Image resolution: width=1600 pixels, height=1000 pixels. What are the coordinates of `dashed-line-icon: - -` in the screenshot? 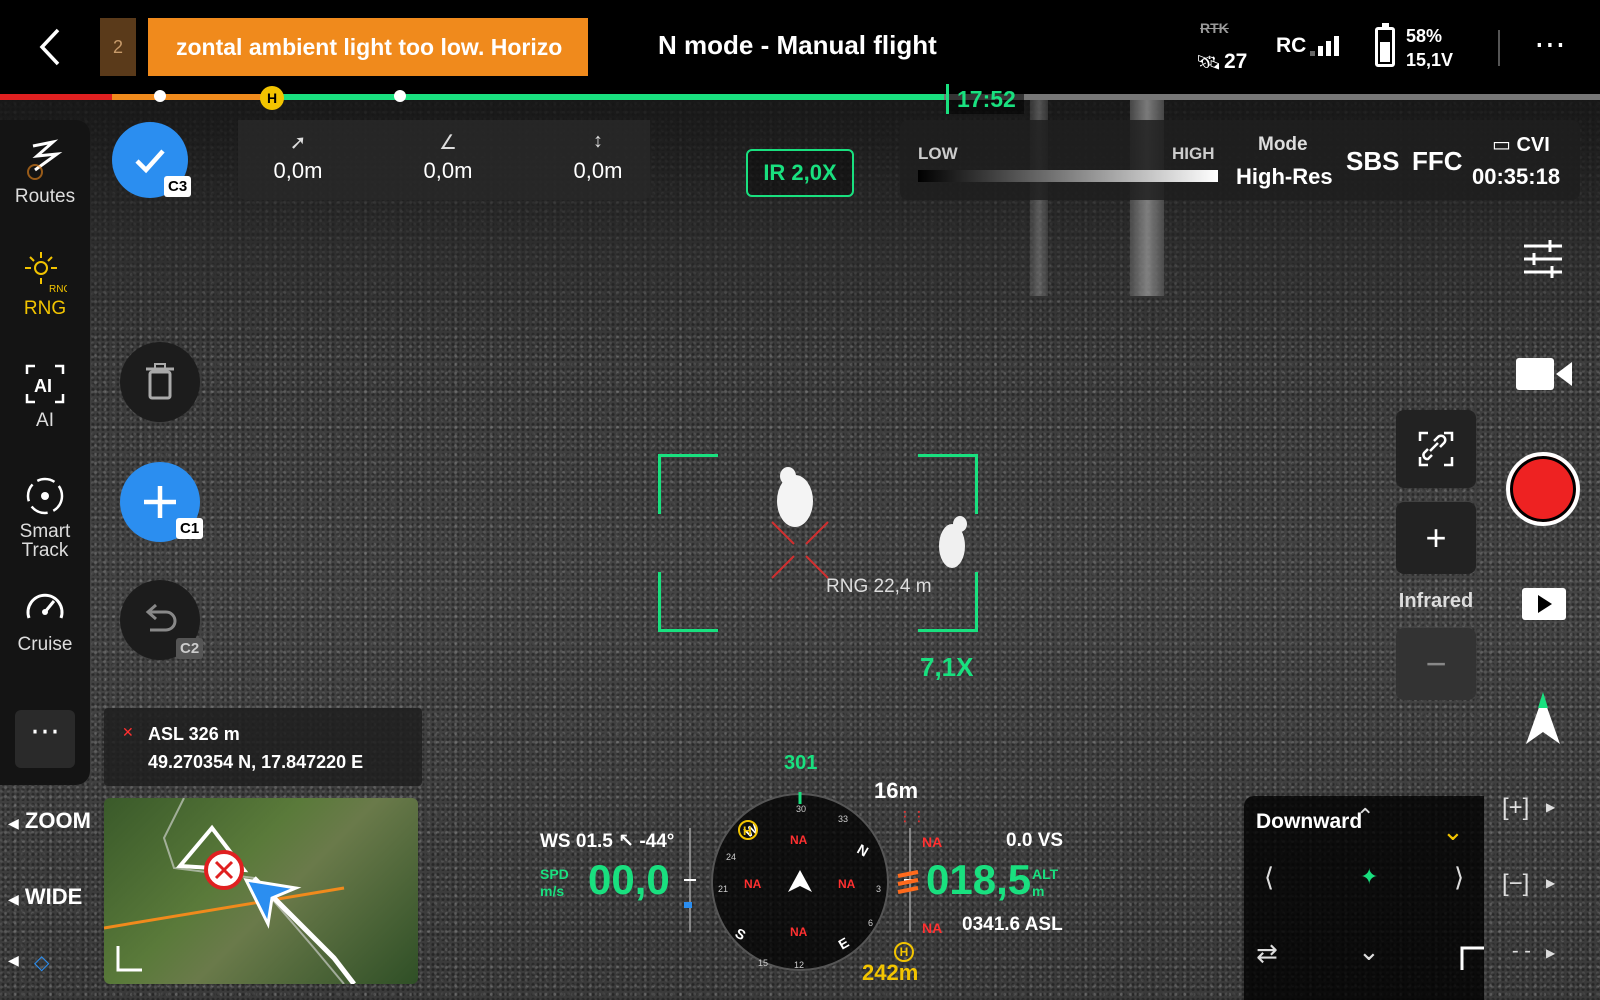 It's located at (1521, 951).